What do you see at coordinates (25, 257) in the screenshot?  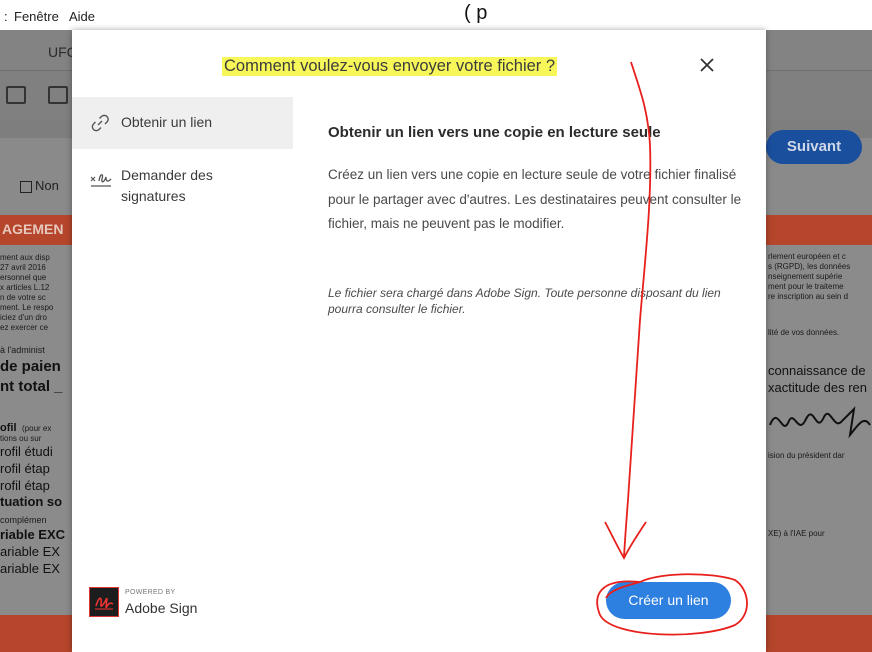 I see `bg-line: ment aux disp` at bounding box center [25, 257].